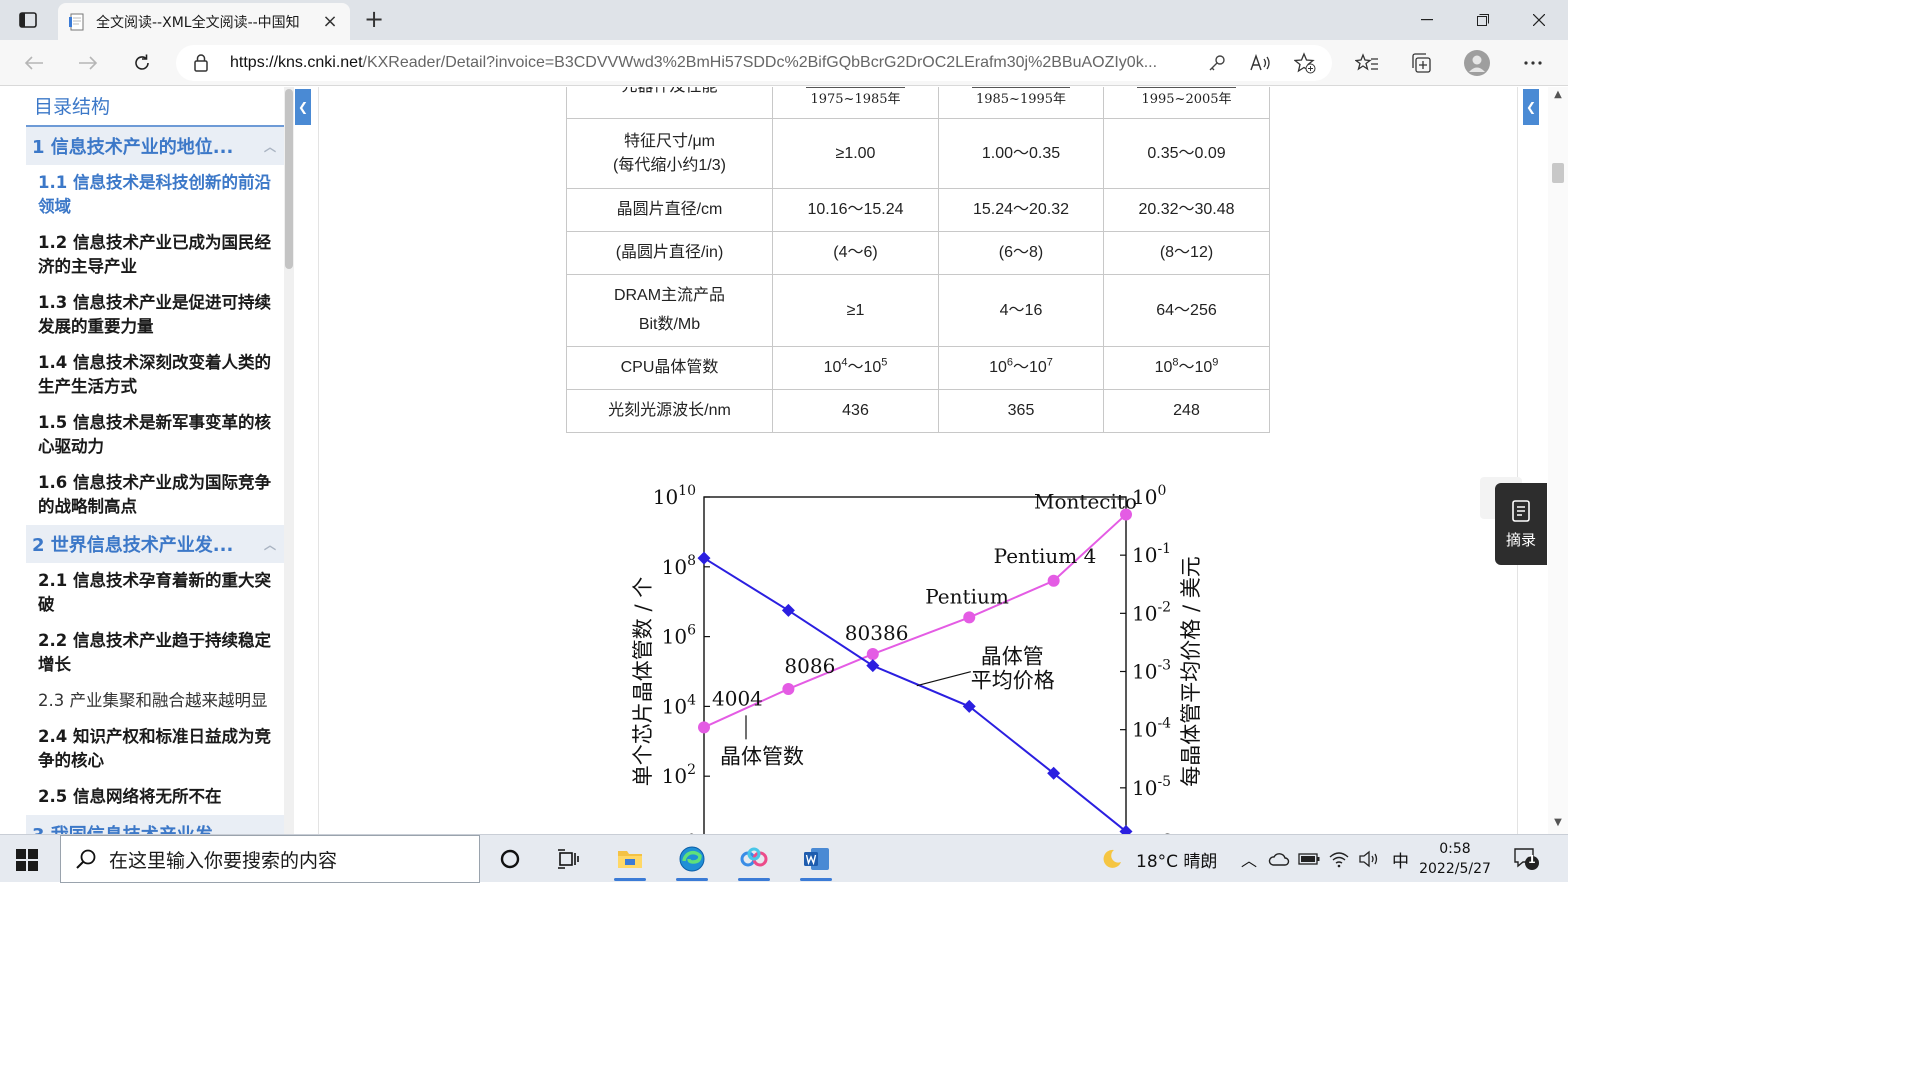 This screenshot has width=1920, height=1080. Describe the element at coordinates (1421, 63) in the screenshot. I see `collections-icon` at that location.